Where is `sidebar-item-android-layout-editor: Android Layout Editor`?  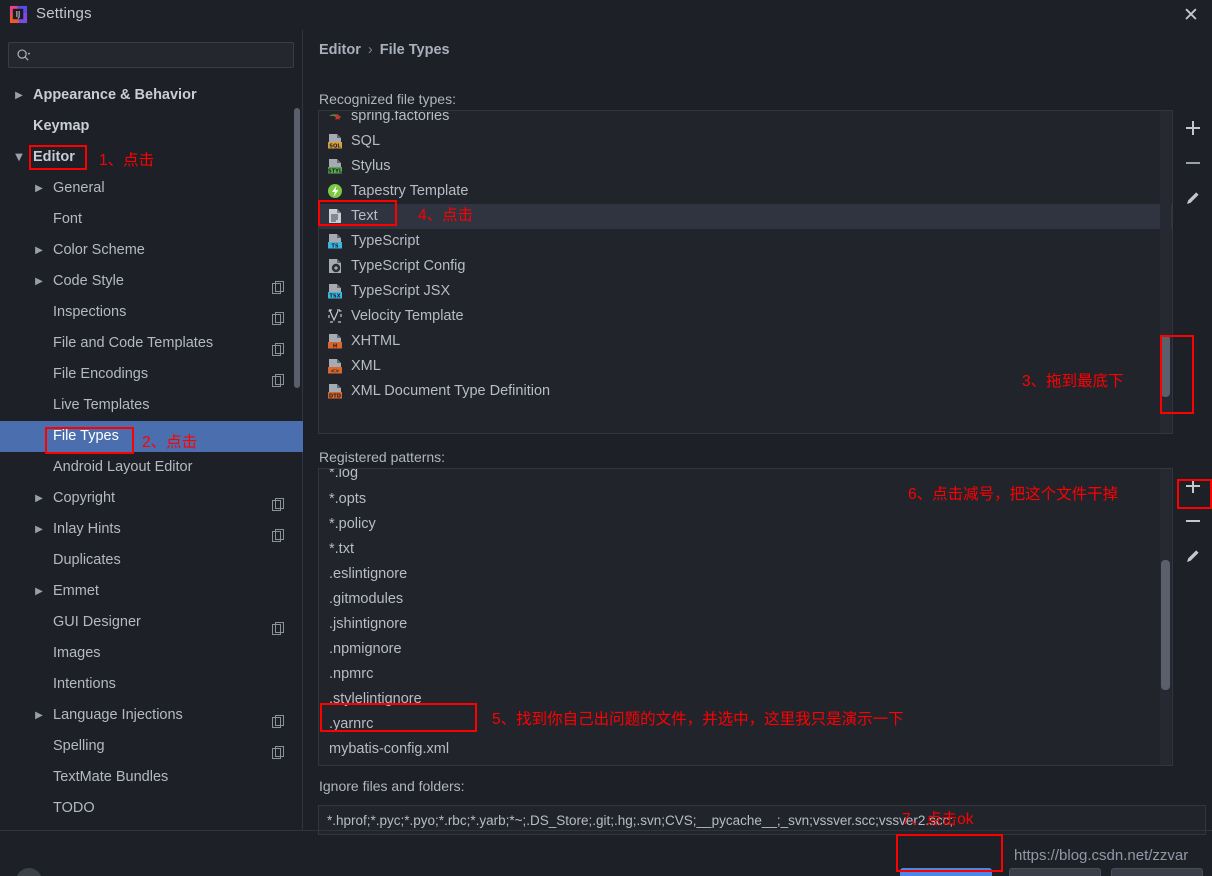
sidebar-item-android-layout-editor: Android Layout Editor is located at coordinates (151, 467).